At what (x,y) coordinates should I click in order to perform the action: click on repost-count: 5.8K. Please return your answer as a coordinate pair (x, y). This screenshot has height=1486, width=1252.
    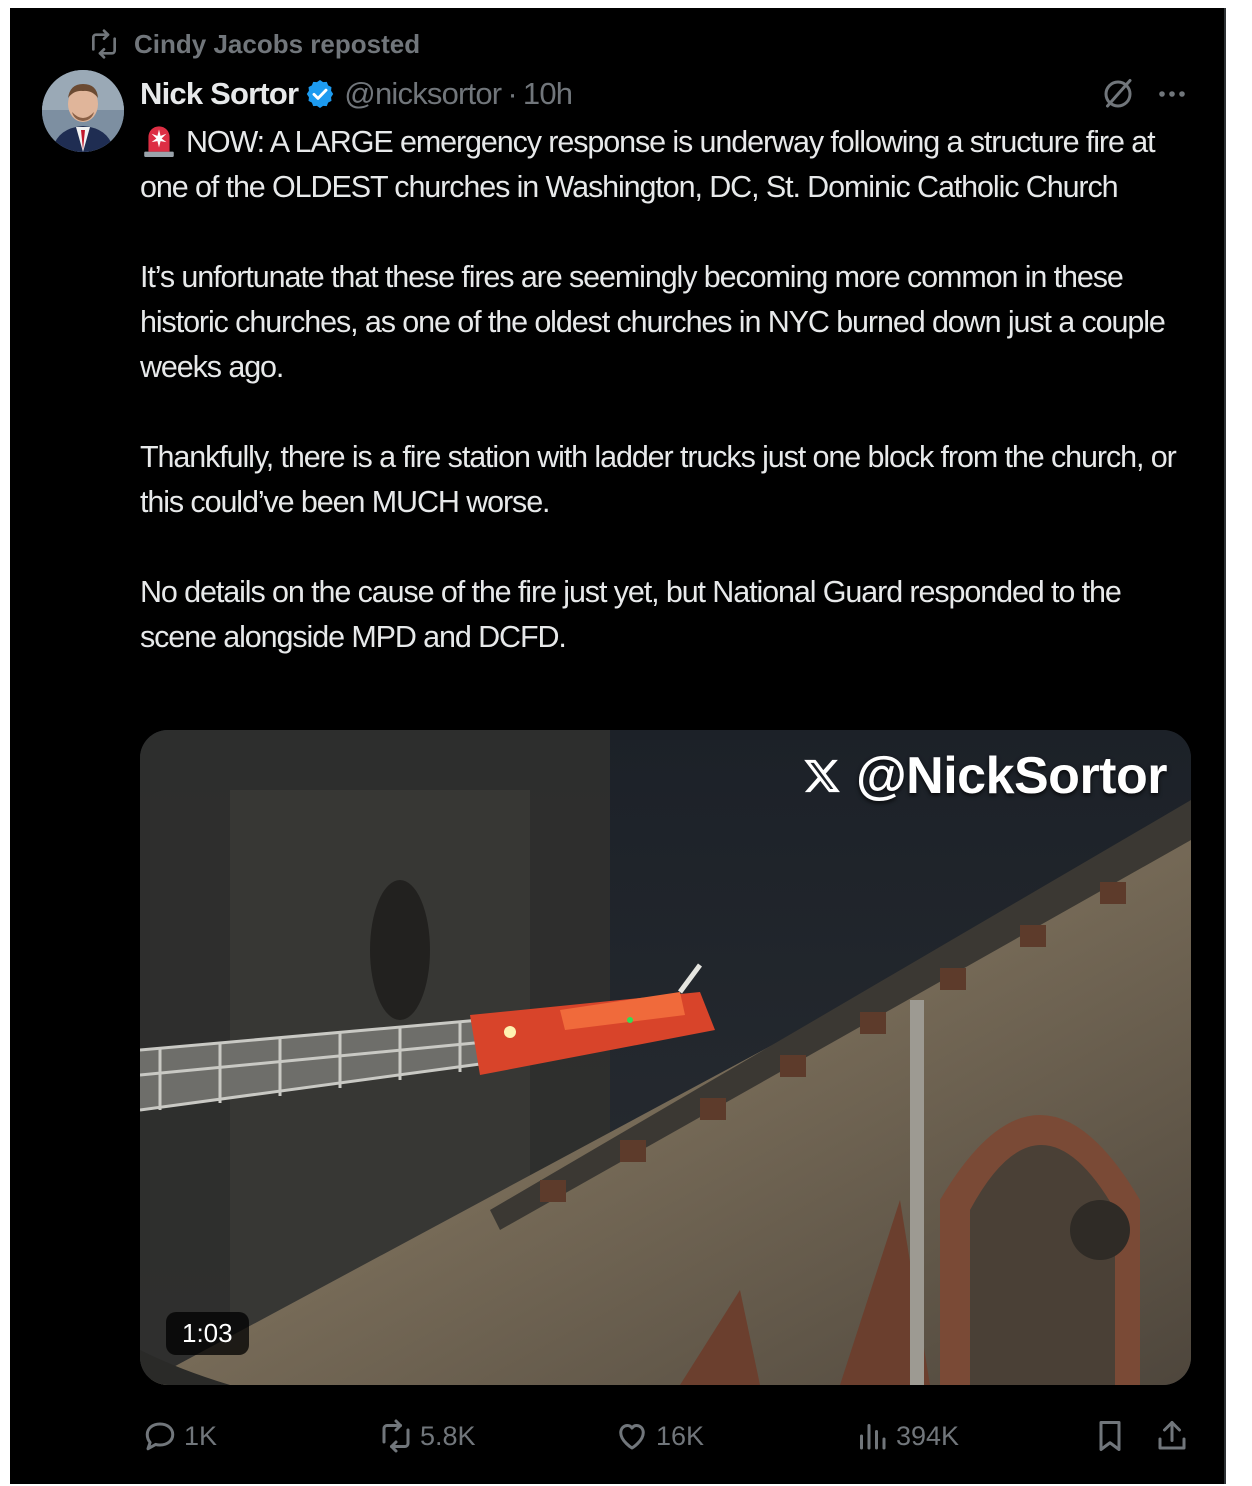
    Looking at the image, I should click on (448, 1435).